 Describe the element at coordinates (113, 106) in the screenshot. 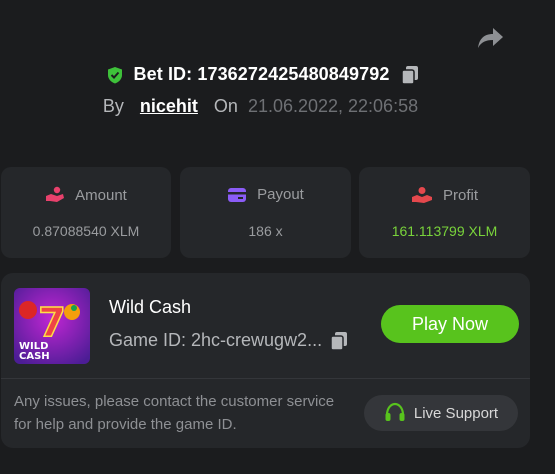

I see `by-label: By` at that location.